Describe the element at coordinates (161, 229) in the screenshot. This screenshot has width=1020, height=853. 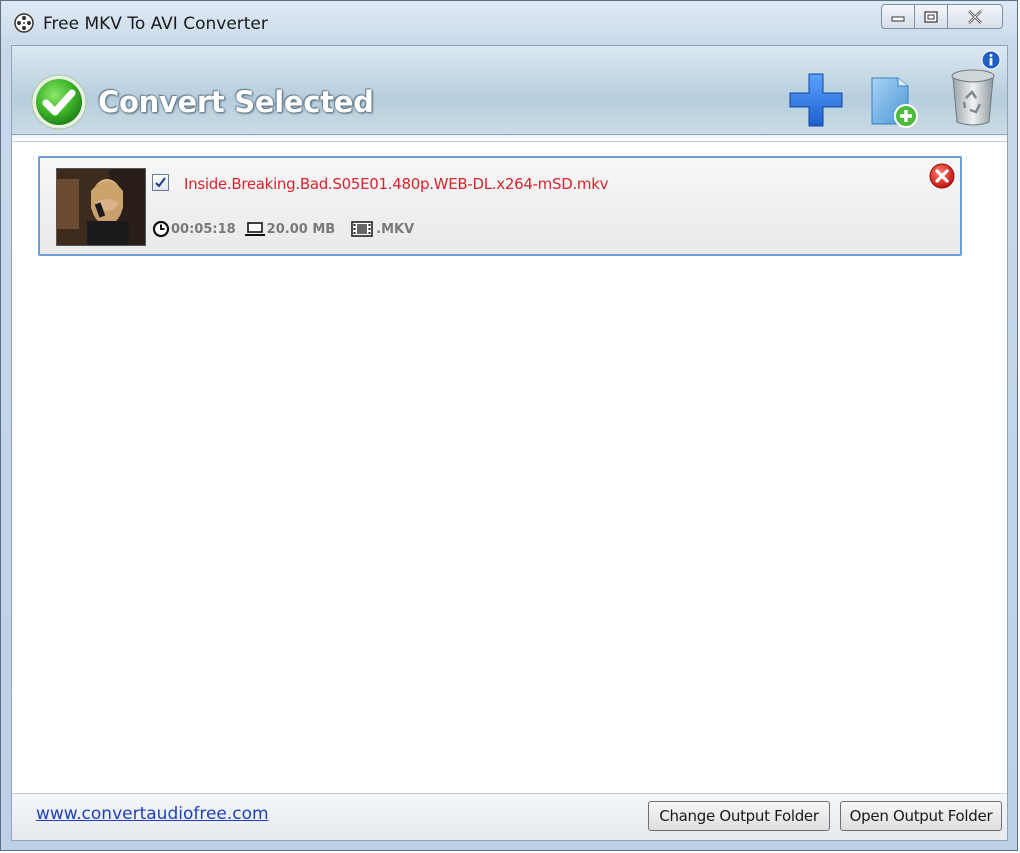
I see `clock-icon` at that location.